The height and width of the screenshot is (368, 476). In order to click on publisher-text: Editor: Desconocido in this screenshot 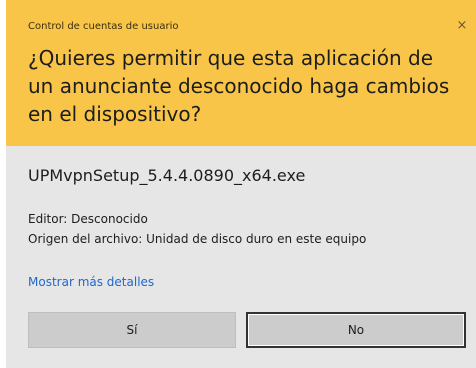, I will do `click(88, 219)`.